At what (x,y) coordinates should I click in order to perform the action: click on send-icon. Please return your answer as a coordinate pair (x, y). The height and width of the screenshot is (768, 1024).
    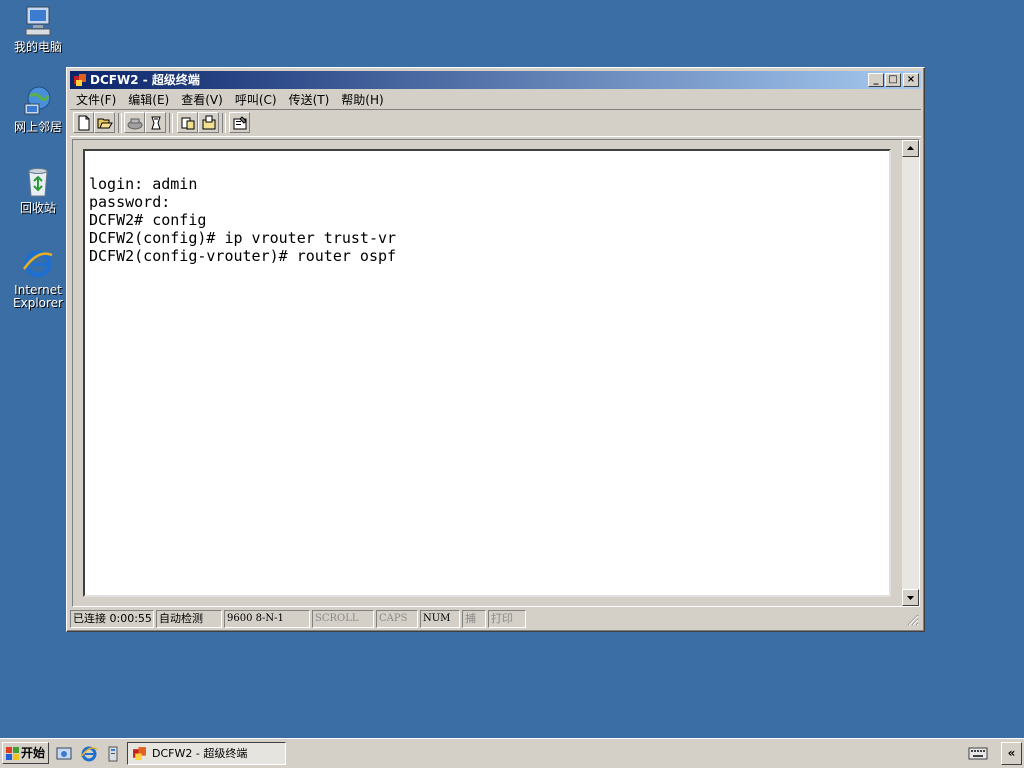
    Looking at the image, I should click on (188, 123).